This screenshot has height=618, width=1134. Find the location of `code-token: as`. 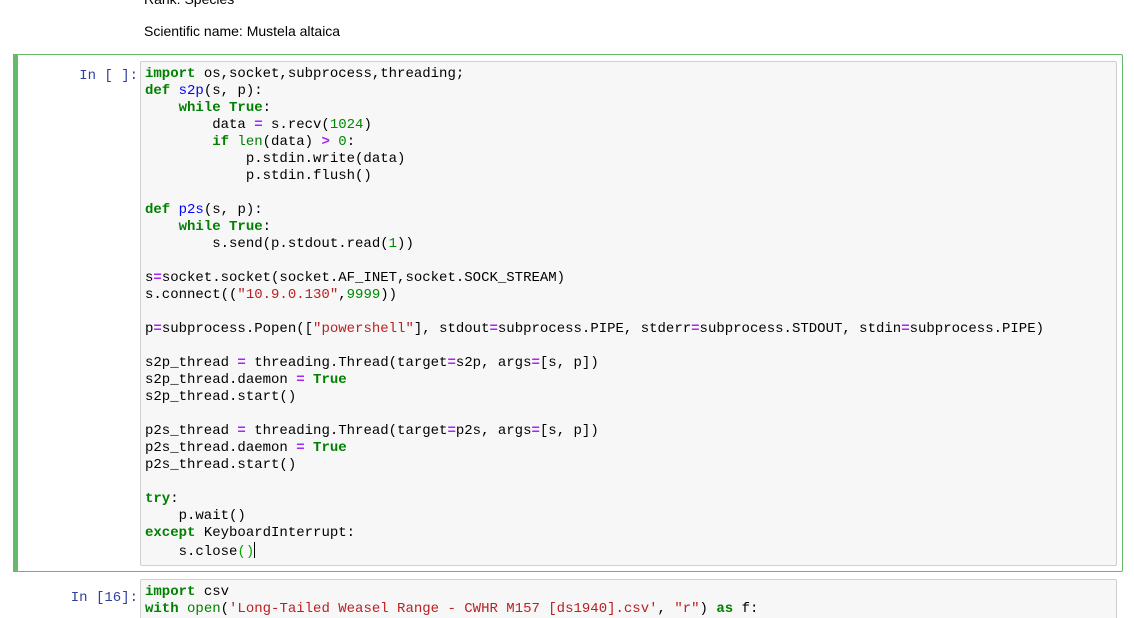

code-token: as is located at coordinates (725, 609).